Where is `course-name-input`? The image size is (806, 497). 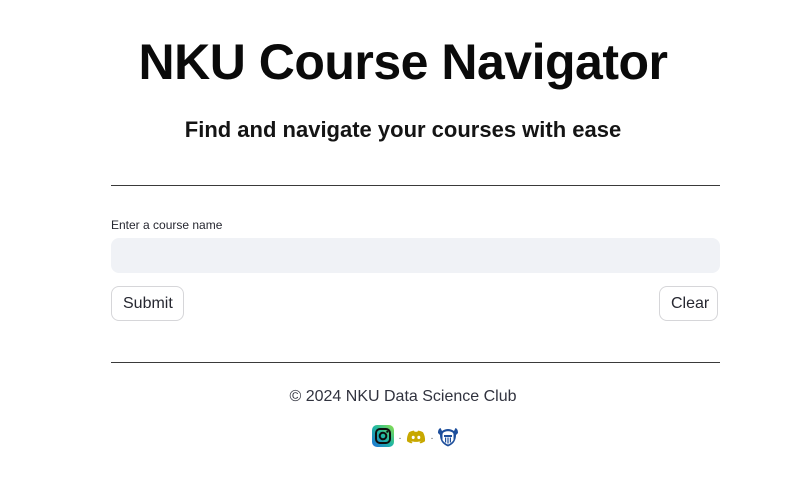 course-name-input is located at coordinates (415, 255).